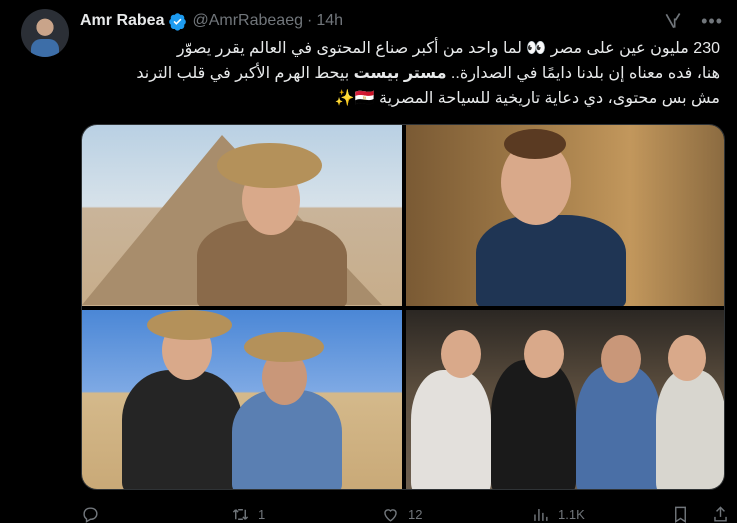  I want to click on tweet-time: 14h, so click(329, 21).